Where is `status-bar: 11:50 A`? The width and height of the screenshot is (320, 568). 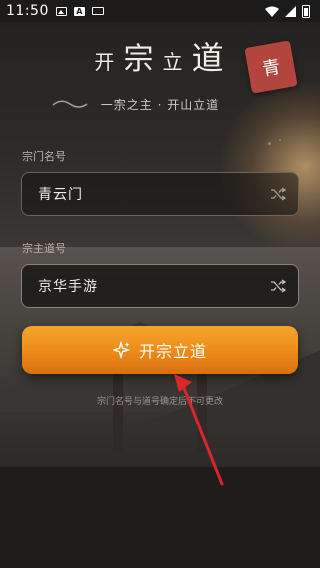 status-bar: 11:50 A is located at coordinates (160, 11).